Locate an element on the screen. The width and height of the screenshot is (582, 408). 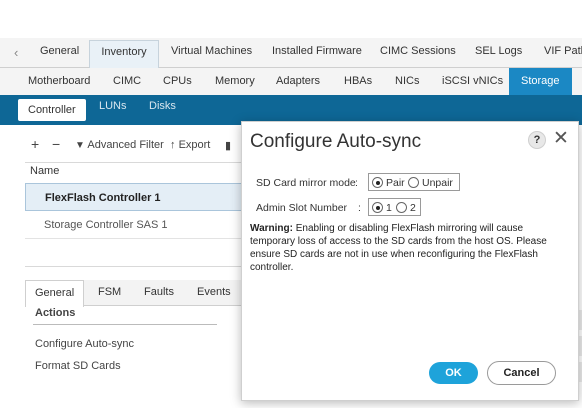
filter-icon: ▼ is located at coordinates (80, 145).